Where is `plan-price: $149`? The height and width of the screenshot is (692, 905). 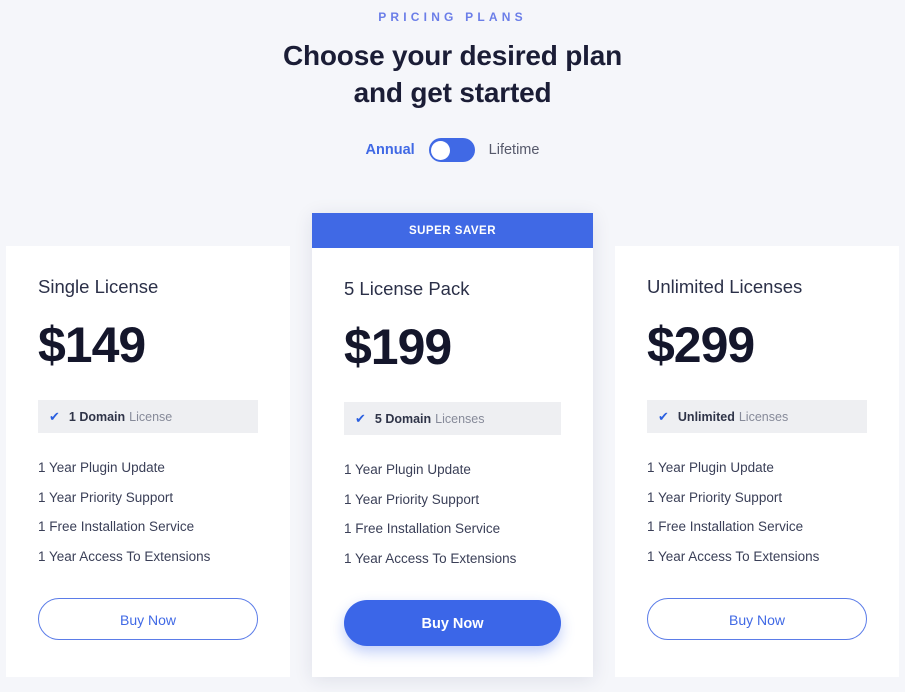 plan-price: $149 is located at coordinates (92, 345).